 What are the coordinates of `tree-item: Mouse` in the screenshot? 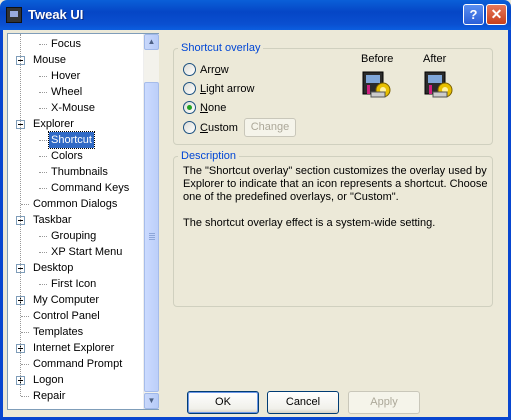 It's located at (49, 60).